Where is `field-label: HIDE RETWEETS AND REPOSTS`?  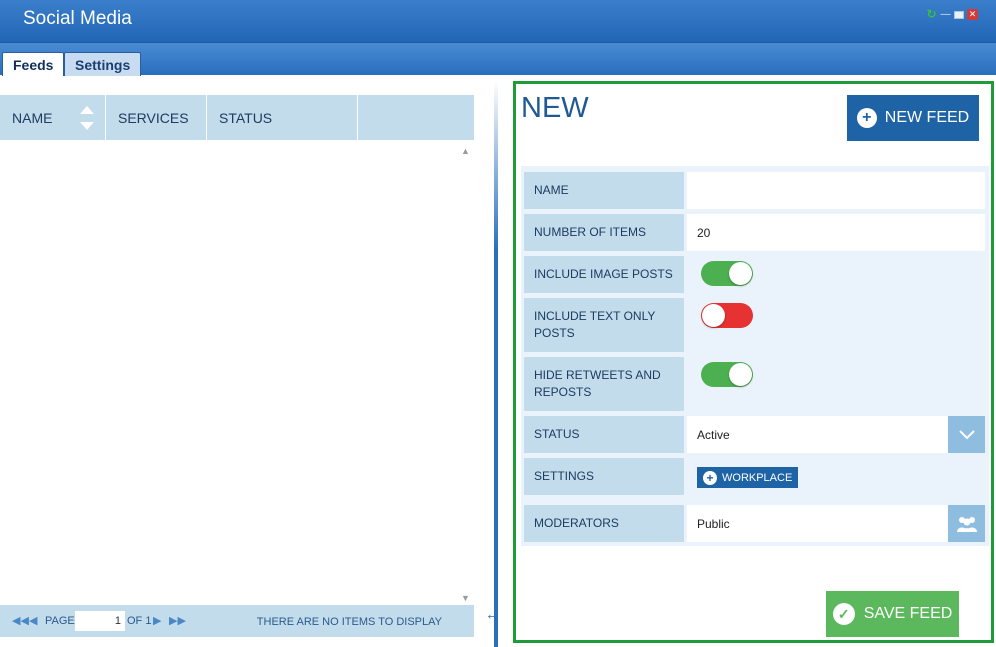
field-label: HIDE RETWEETS AND REPOSTS is located at coordinates (604, 384).